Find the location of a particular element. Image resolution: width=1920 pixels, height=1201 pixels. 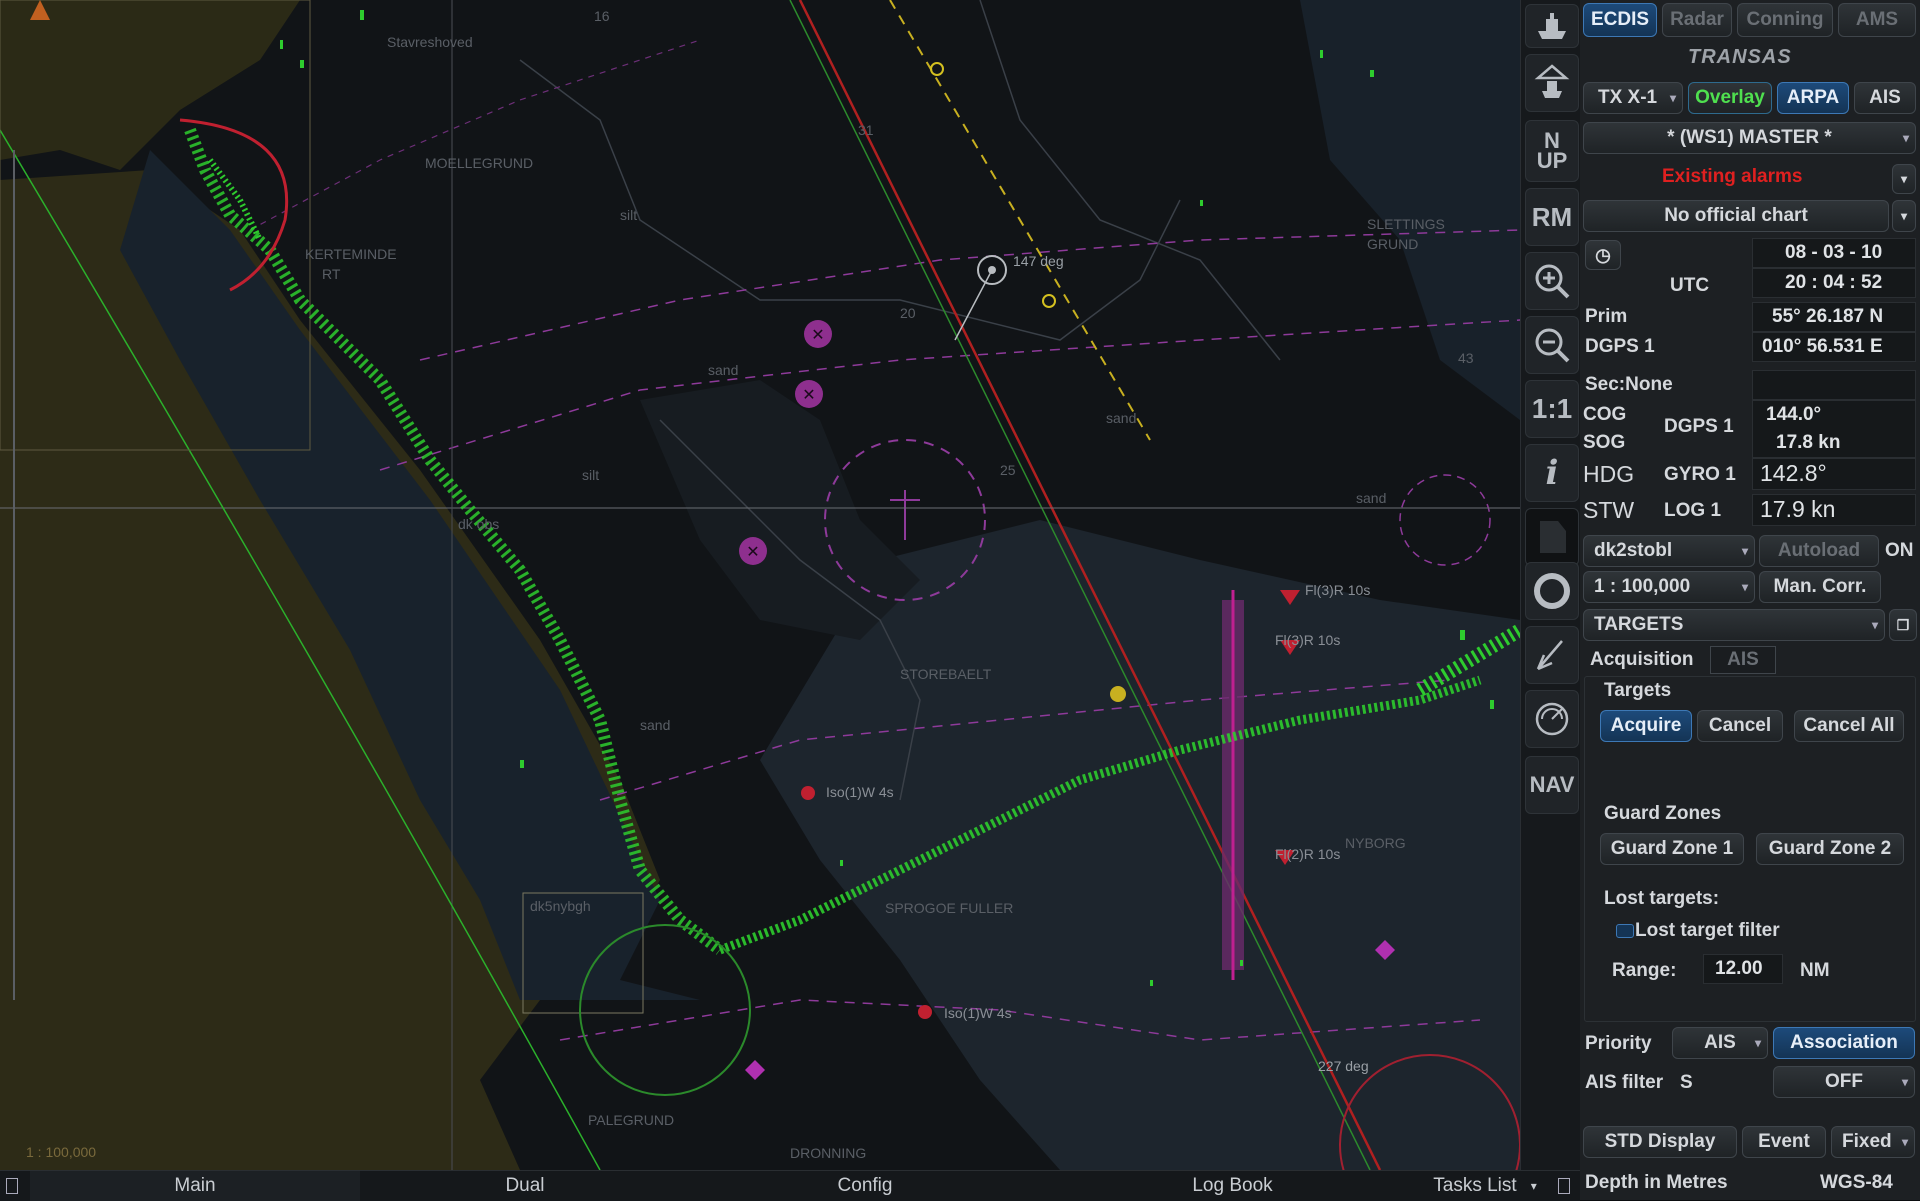

traffic-lane is located at coordinates (949, 395).